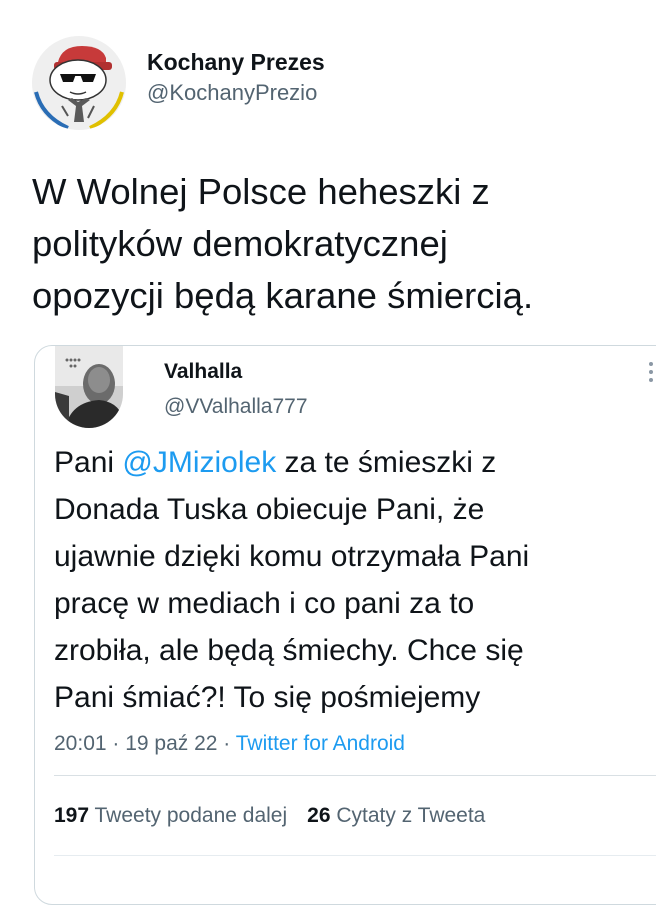 This screenshot has height=905, width=656. Describe the element at coordinates (72, 815) in the screenshot. I see `retweets-count: 197` at that location.